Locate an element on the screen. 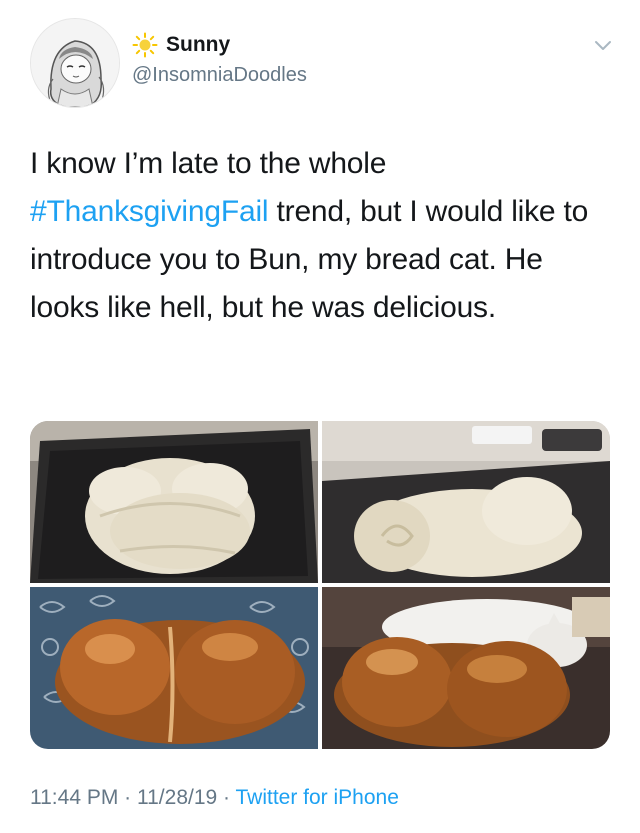 The width and height of the screenshot is (640, 833). author-names: Sunny @InsomniaDoodles is located at coordinates (219, 58).